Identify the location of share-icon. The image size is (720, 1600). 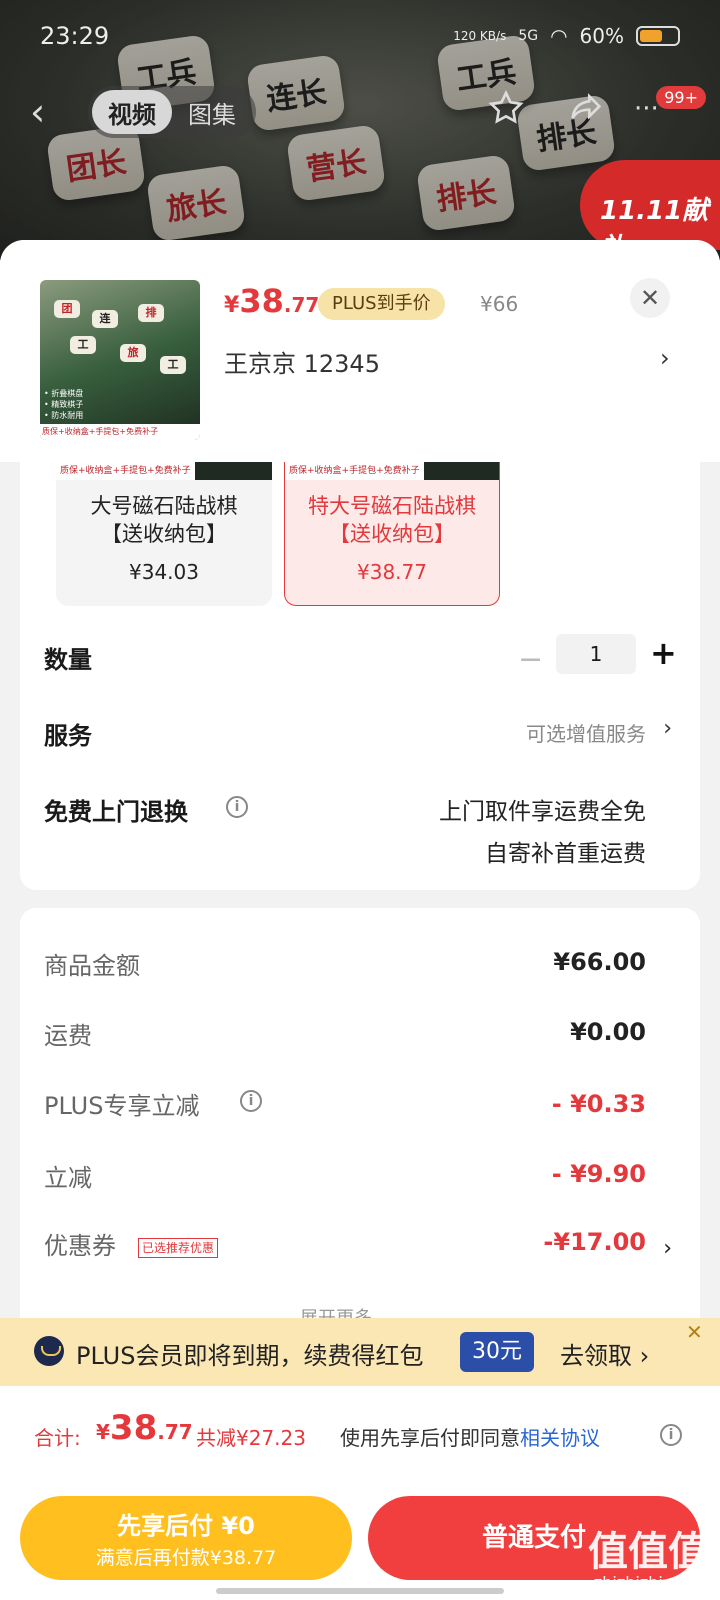
(586, 108).